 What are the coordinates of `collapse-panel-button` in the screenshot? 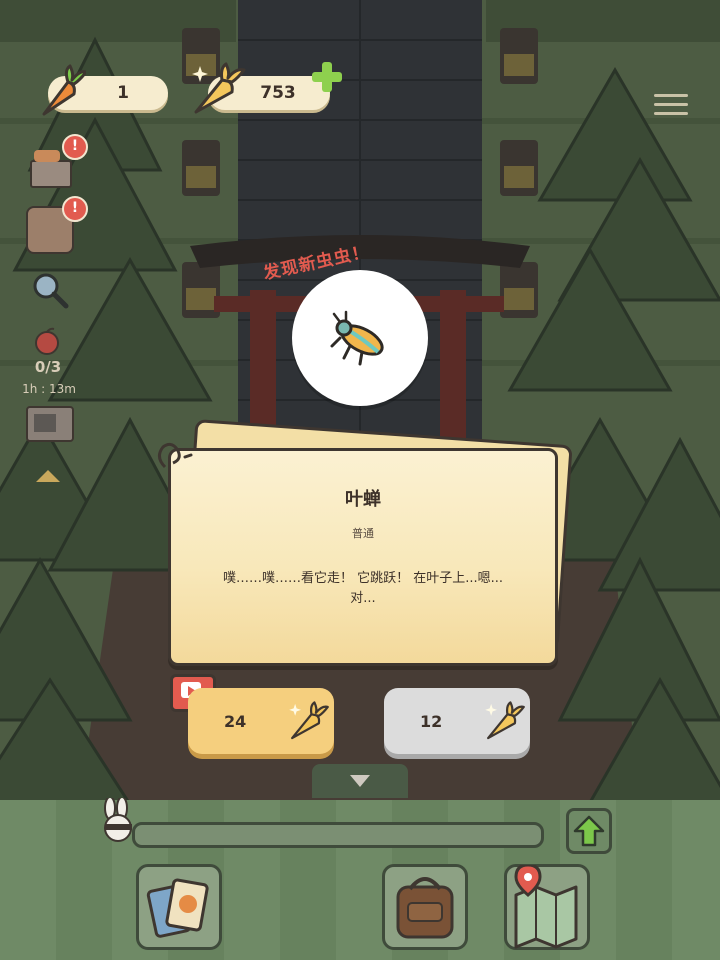 It's located at (360, 781).